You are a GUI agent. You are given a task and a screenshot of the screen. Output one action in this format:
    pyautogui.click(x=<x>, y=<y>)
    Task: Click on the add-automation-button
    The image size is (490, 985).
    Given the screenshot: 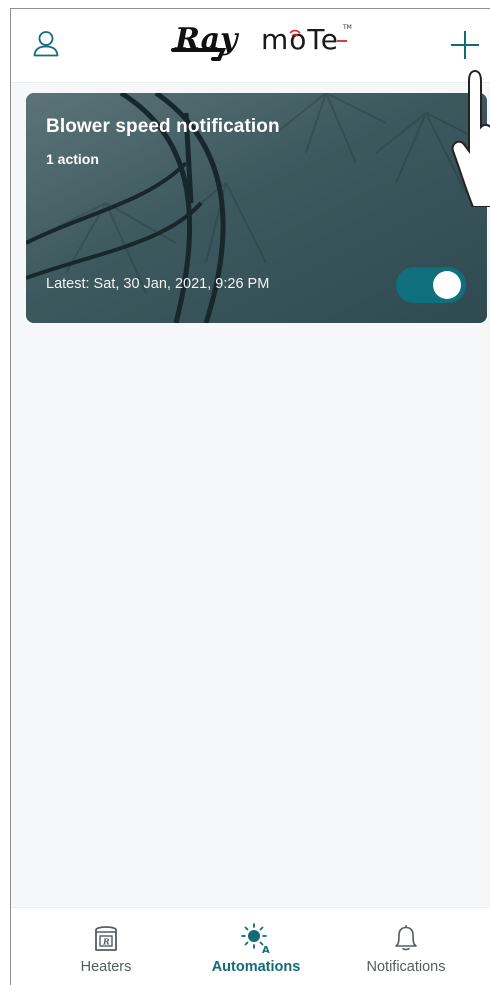 What is the action you would take?
    pyautogui.click(x=465, y=45)
    